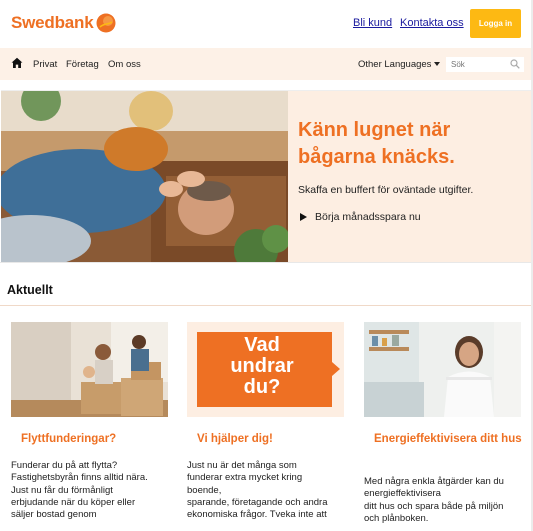  I want to click on card-title-help: Vi hjälper dig!, so click(235, 439).